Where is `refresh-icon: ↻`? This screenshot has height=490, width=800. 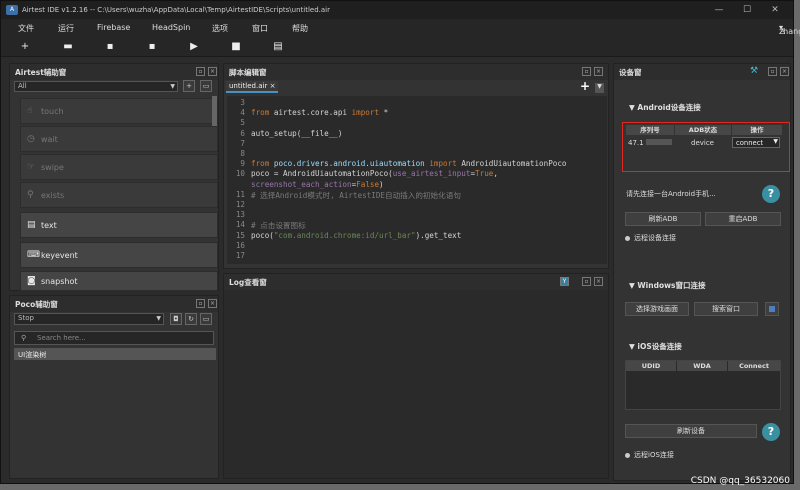
refresh-icon: ↻ is located at coordinates (191, 319).